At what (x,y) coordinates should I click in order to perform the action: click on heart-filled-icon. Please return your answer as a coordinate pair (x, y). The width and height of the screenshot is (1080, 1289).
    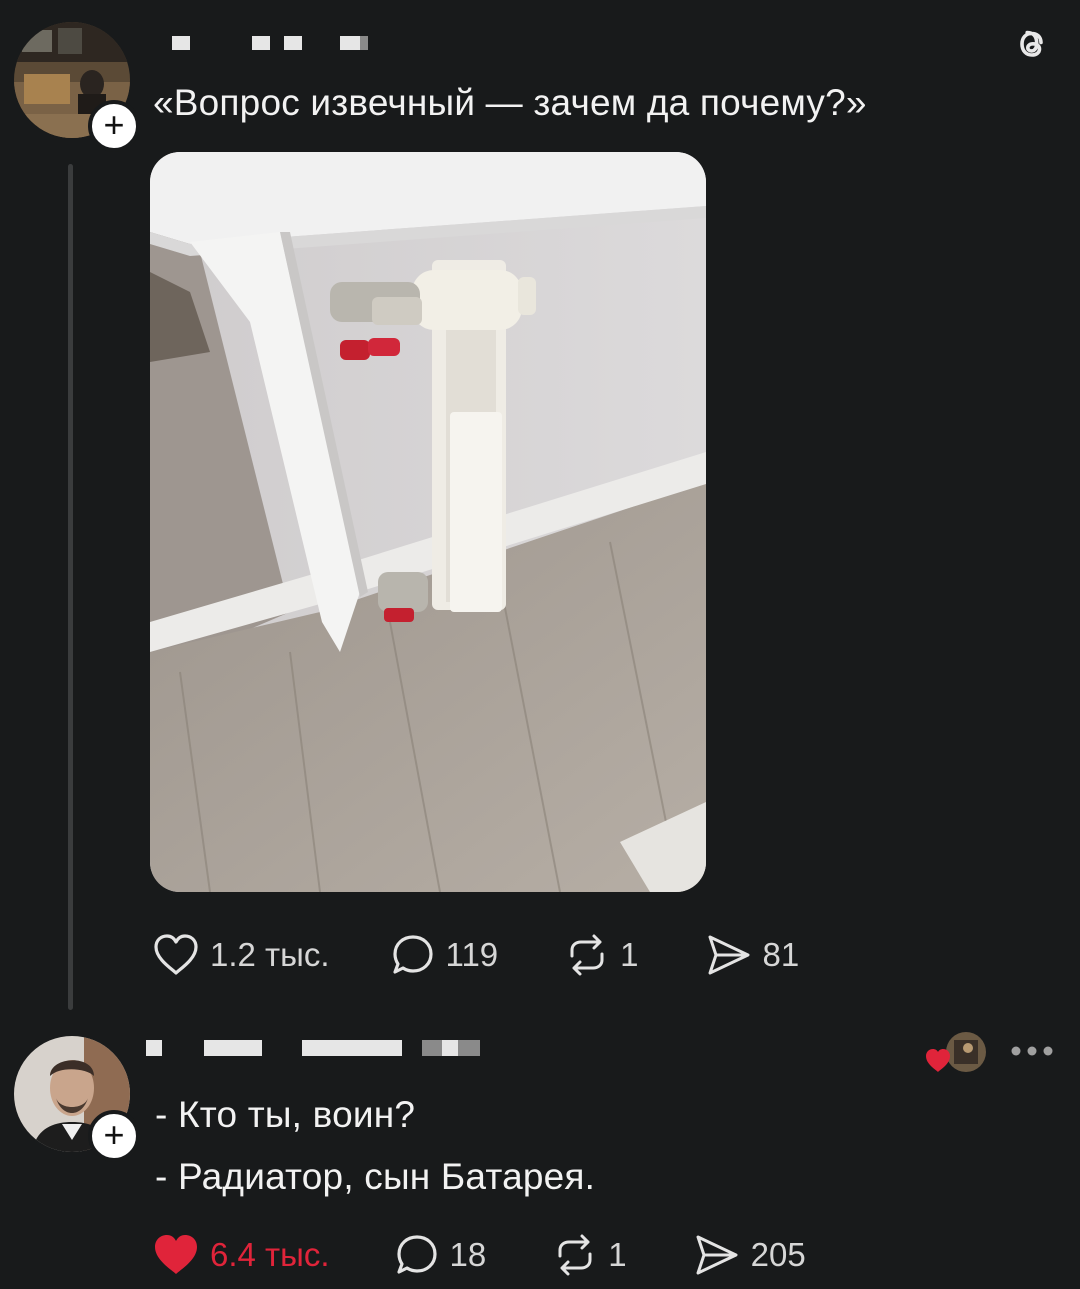
    Looking at the image, I should click on (176, 1254).